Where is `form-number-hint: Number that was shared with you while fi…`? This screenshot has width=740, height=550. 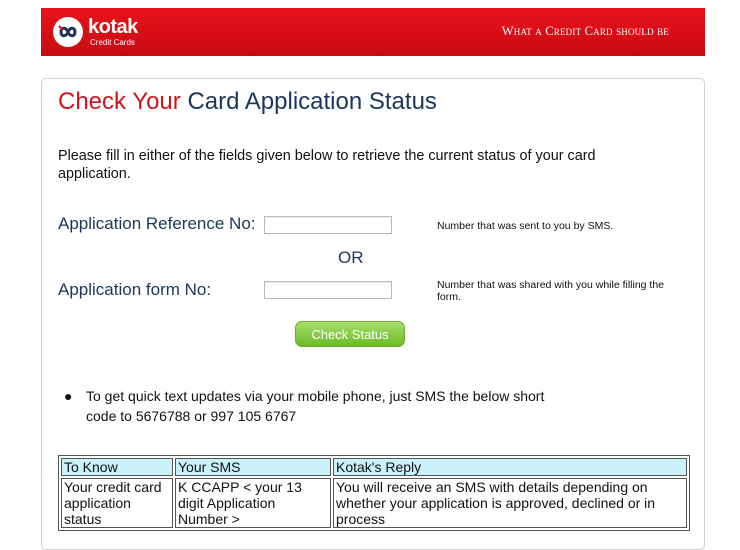 form-number-hint: Number that was shared with you while fi… is located at coordinates (551, 291).